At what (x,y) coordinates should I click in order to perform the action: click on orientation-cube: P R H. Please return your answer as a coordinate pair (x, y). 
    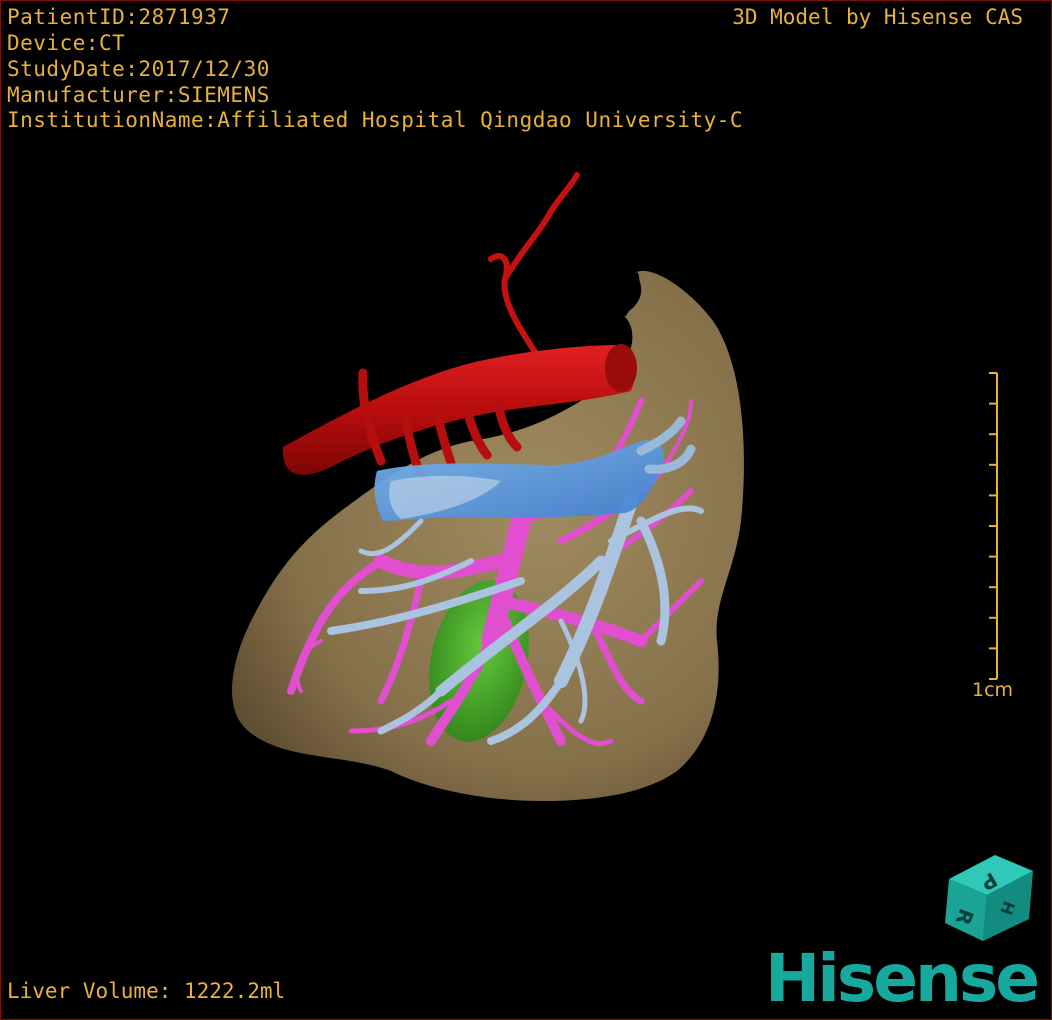
    Looking at the image, I should click on (987, 893).